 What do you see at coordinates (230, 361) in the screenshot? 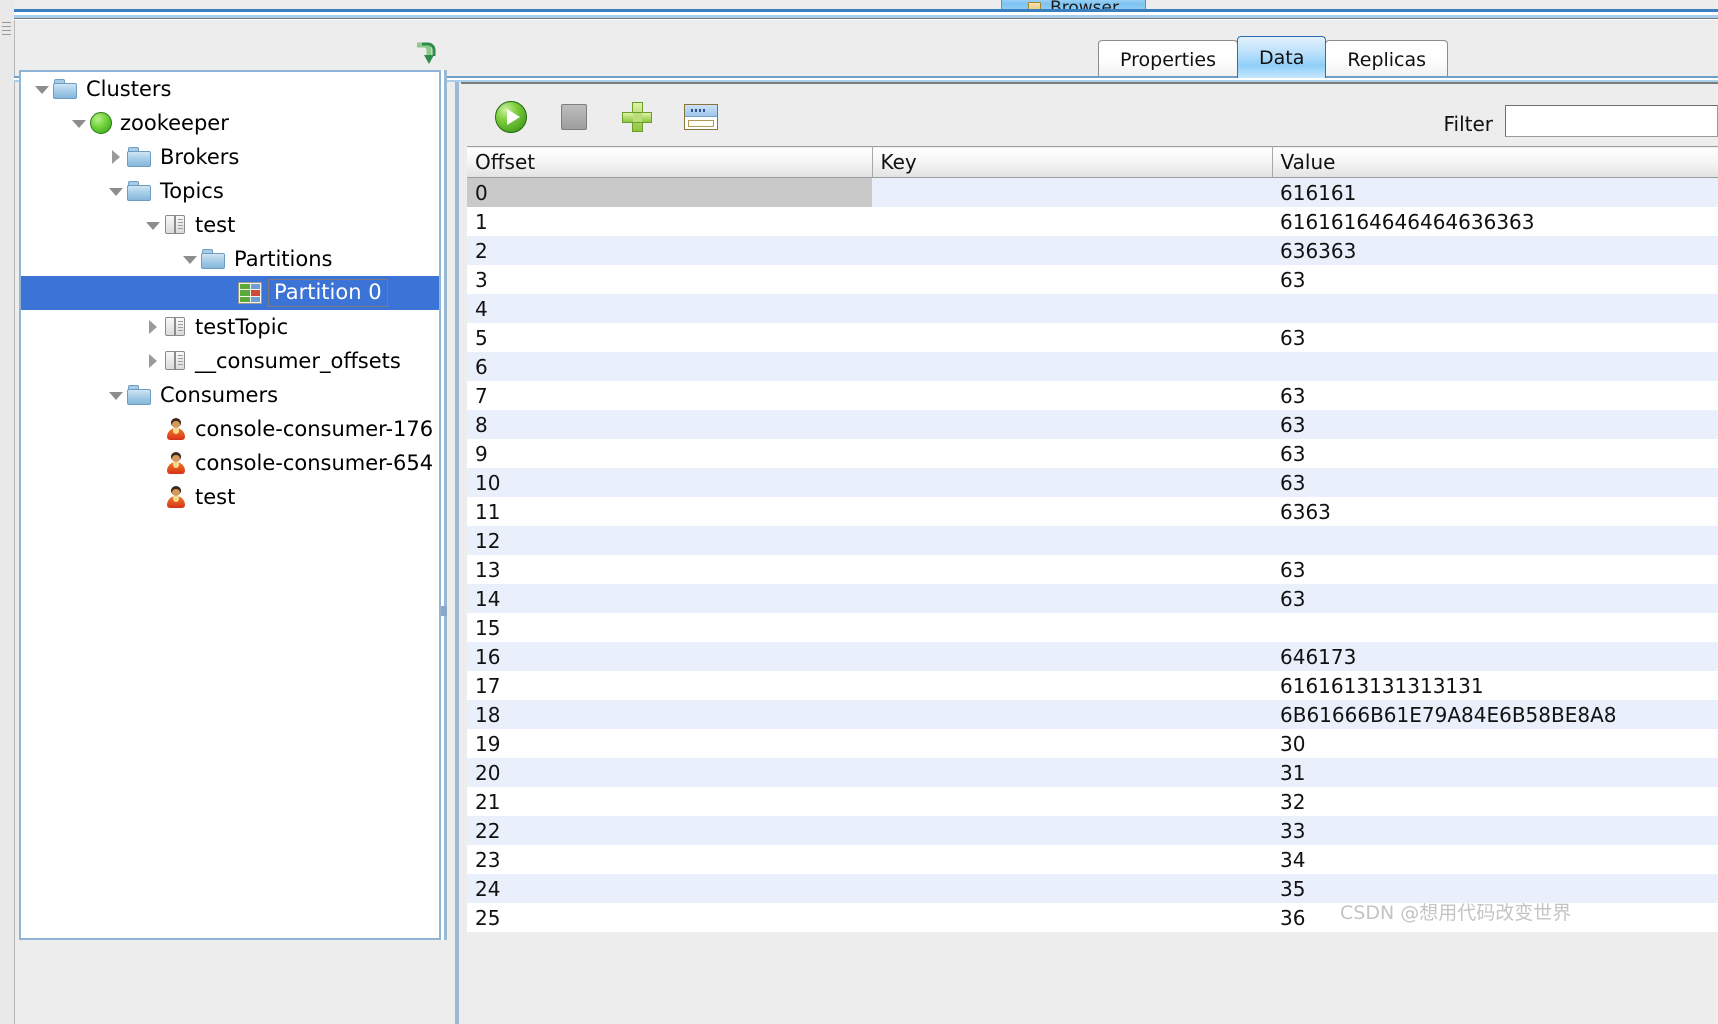
I see `tree-node-consumer-offsets: __consumer_offsets` at bounding box center [230, 361].